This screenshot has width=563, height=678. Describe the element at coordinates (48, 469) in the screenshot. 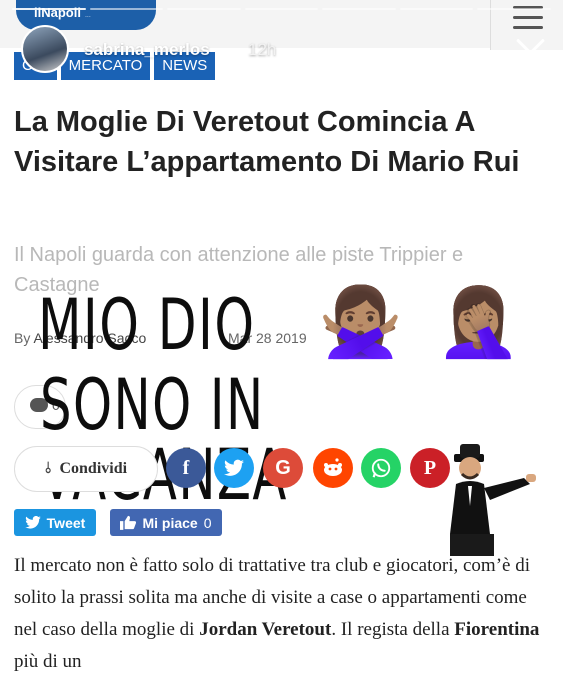

I see `share-icon: ⫰` at that location.